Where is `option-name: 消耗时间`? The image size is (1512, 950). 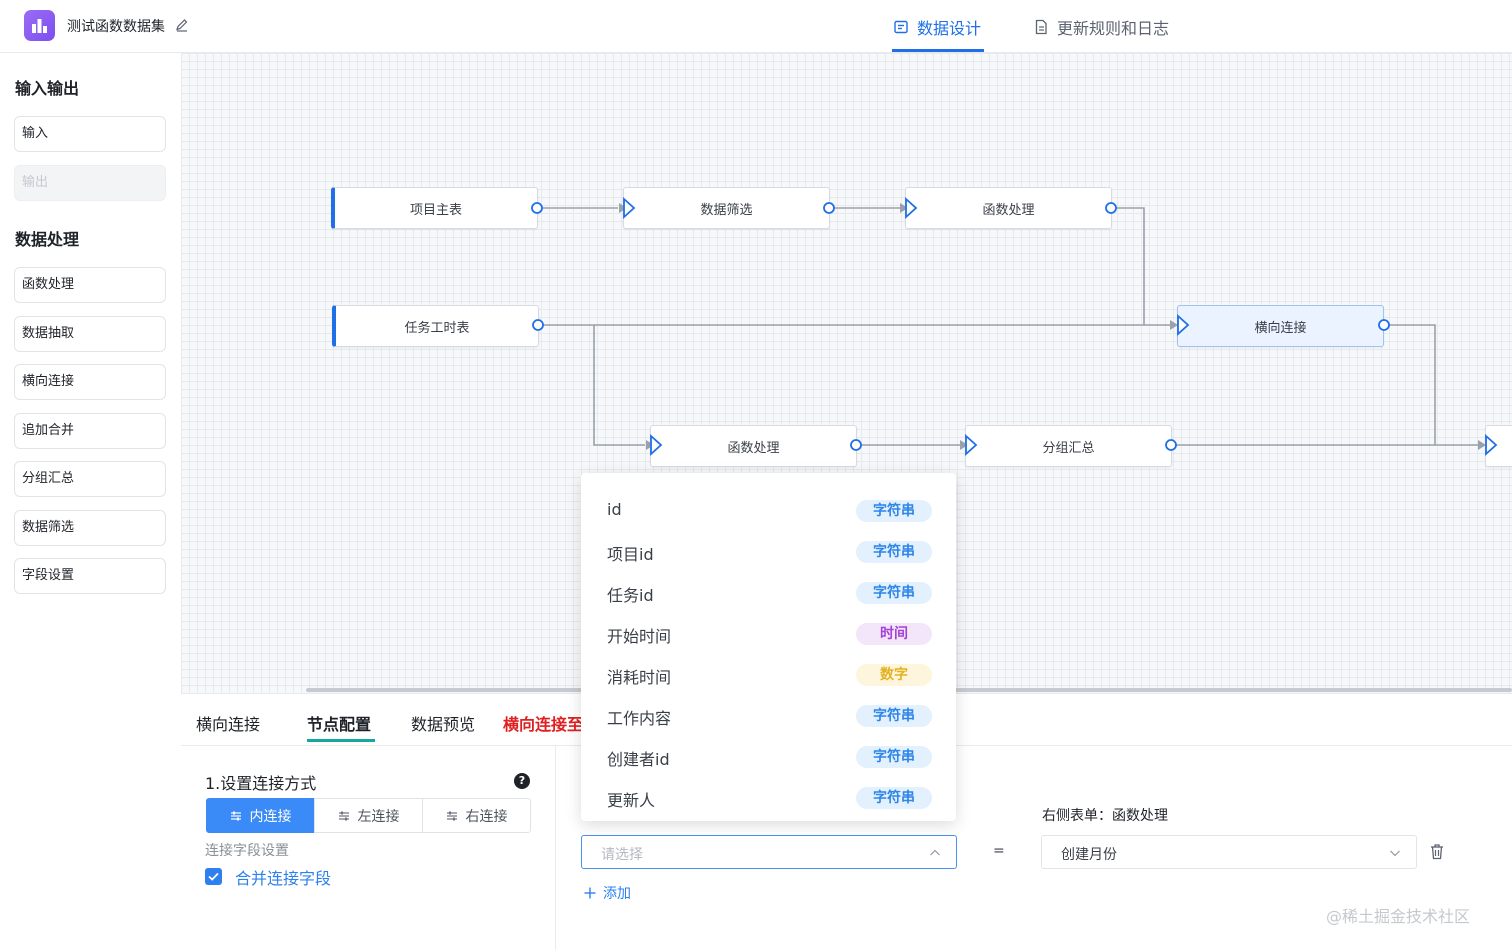
option-name: 消耗时间 is located at coordinates (639, 677).